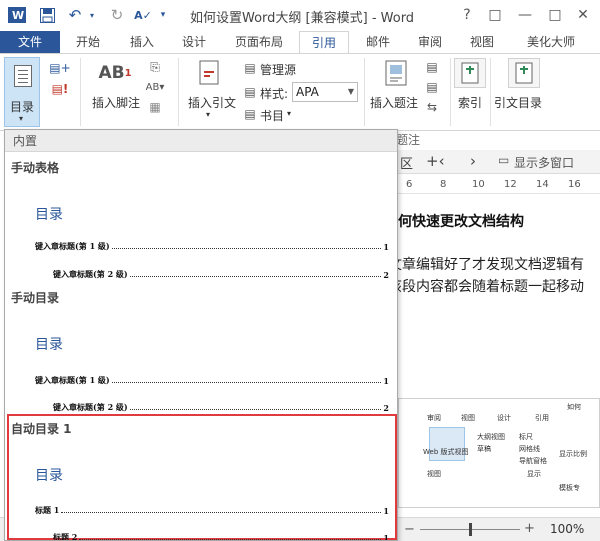 The height and width of the screenshot is (541, 600). Describe the element at coordinates (22, 92) in the screenshot. I see `toc-button: 目录 ▾` at that location.